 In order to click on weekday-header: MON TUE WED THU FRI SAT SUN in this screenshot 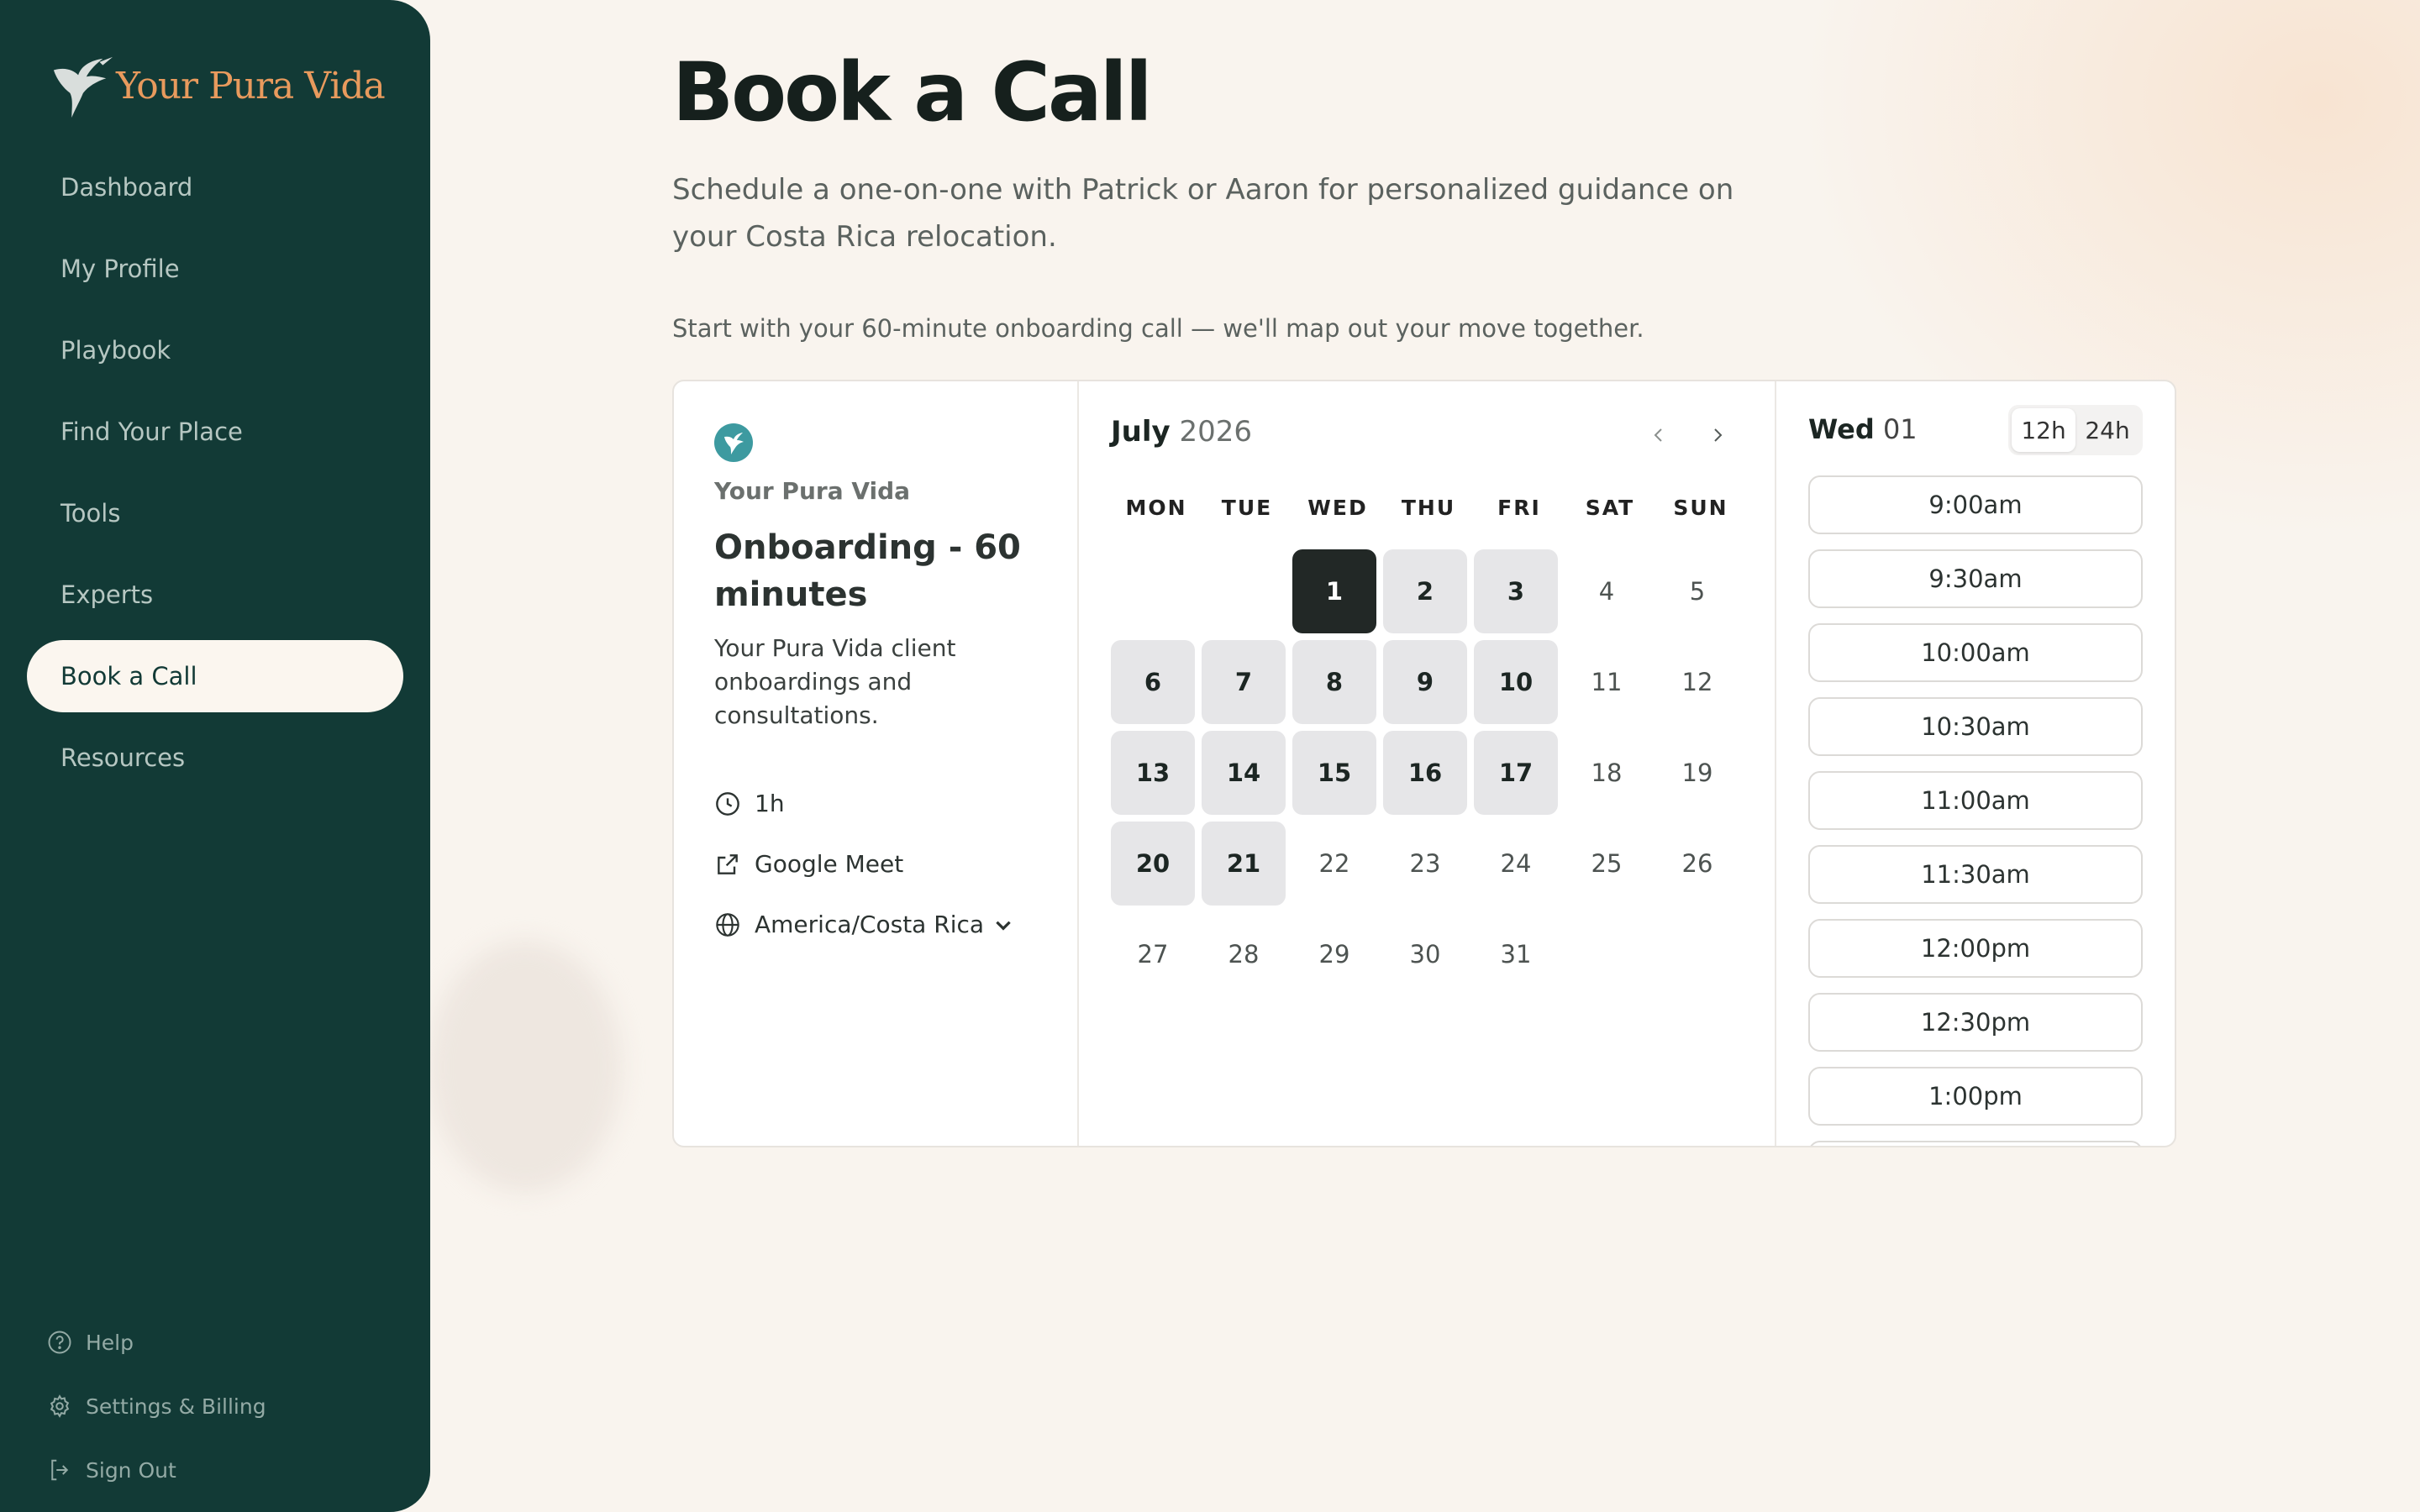, I will do `click(1428, 508)`.